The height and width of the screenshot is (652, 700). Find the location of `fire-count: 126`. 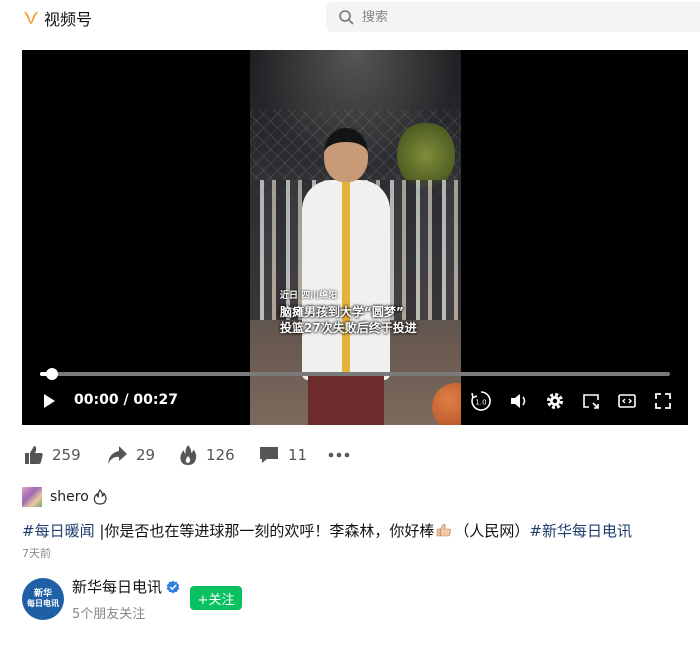

fire-count: 126 is located at coordinates (220, 455).